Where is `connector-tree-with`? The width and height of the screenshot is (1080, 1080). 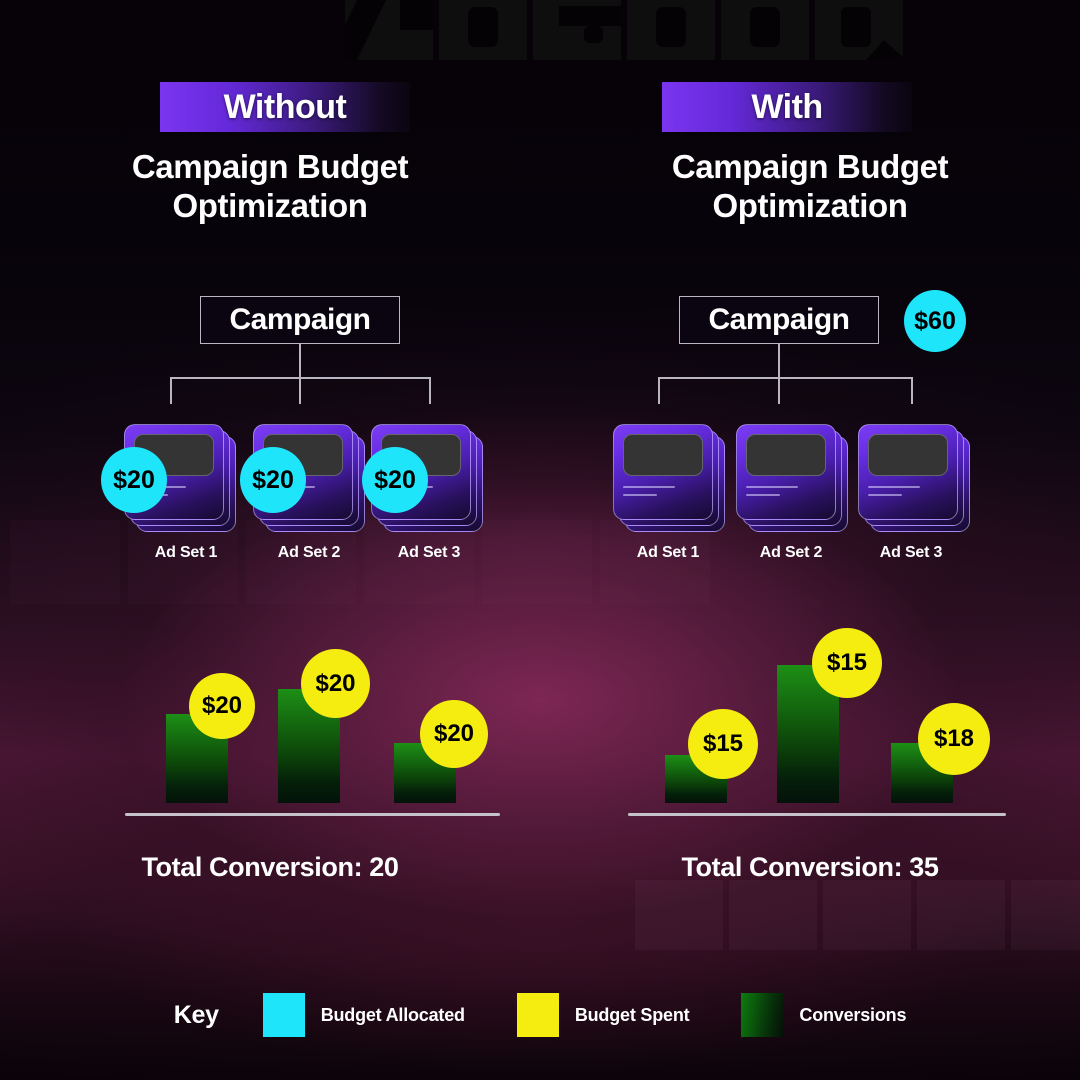 connector-tree-with is located at coordinates (810, 384).